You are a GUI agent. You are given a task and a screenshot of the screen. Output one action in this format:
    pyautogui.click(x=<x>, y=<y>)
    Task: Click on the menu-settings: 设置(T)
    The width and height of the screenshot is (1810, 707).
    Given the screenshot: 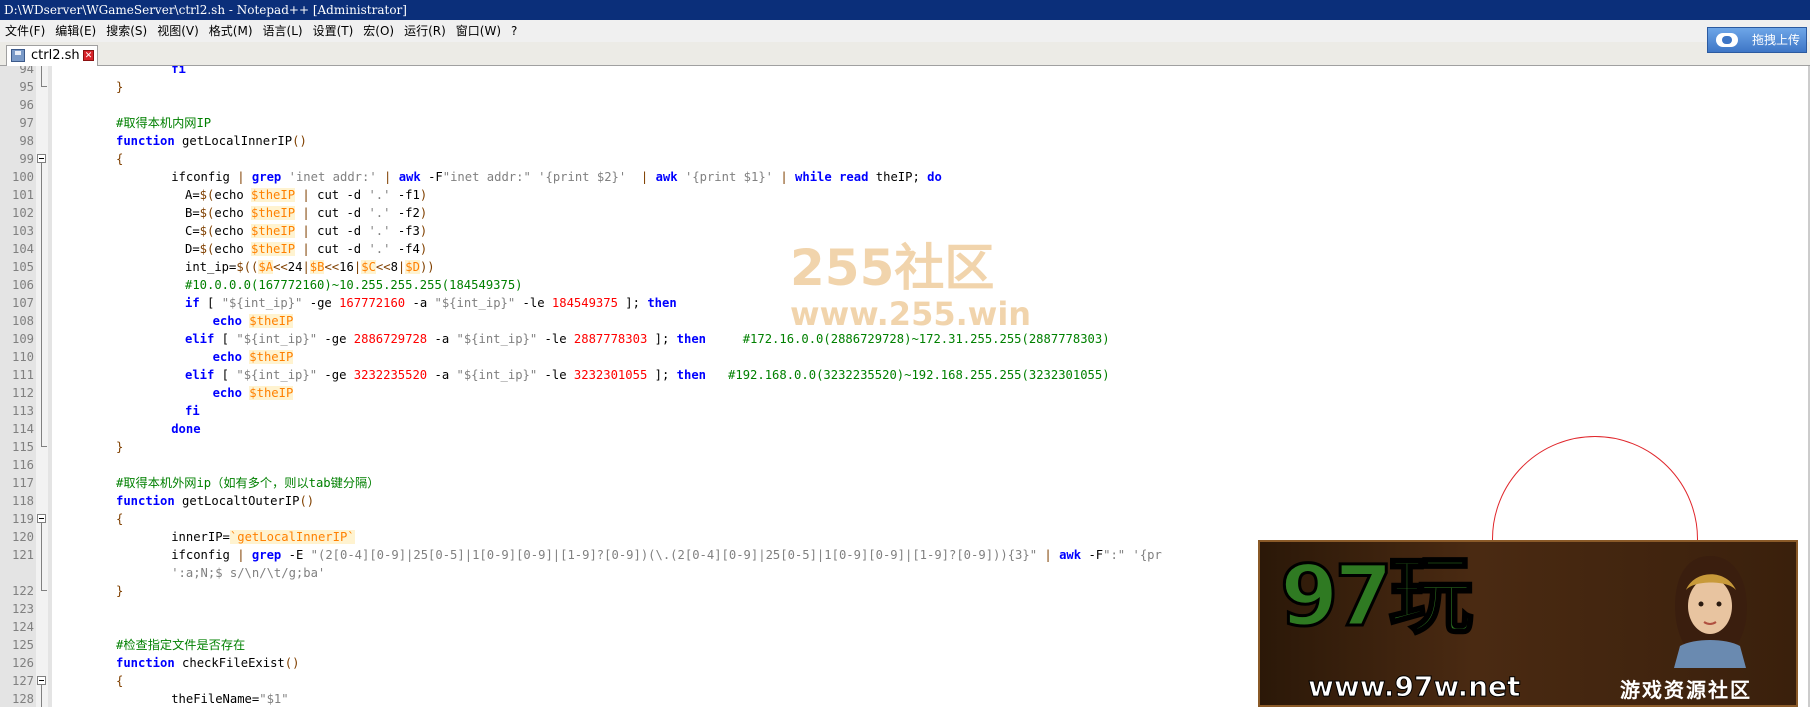 What is the action you would take?
    pyautogui.click(x=333, y=31)
    